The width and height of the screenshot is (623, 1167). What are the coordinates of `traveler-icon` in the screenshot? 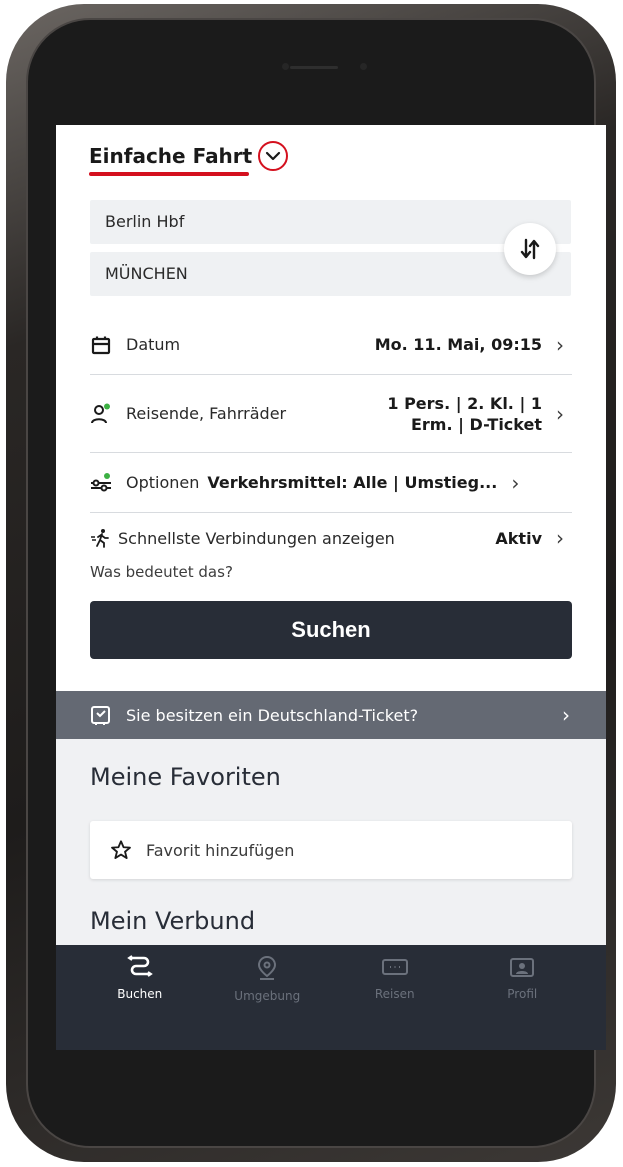 It's located at (101, 414).